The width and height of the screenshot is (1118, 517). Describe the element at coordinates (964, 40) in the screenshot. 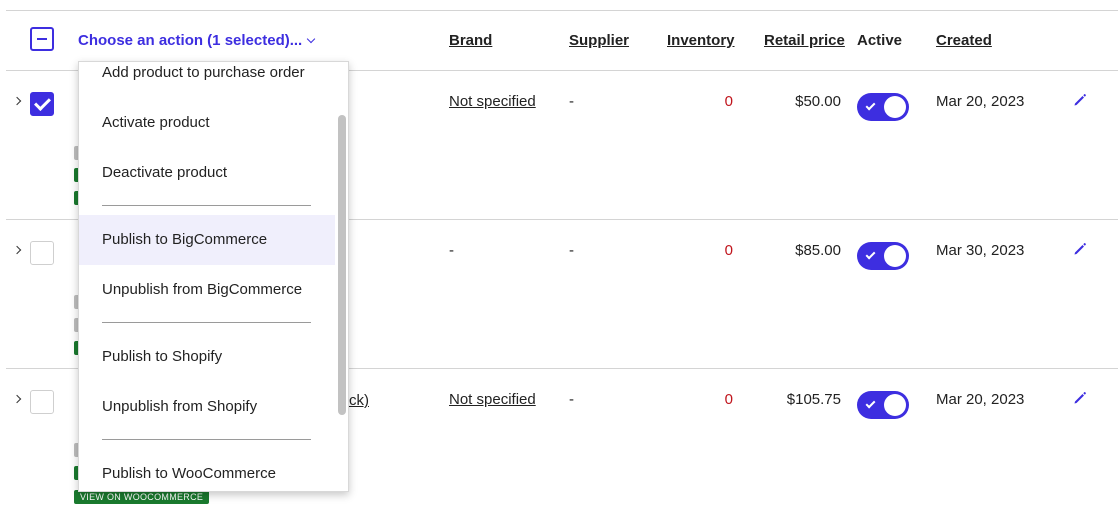

I see `column-header-created: Created` at that location.